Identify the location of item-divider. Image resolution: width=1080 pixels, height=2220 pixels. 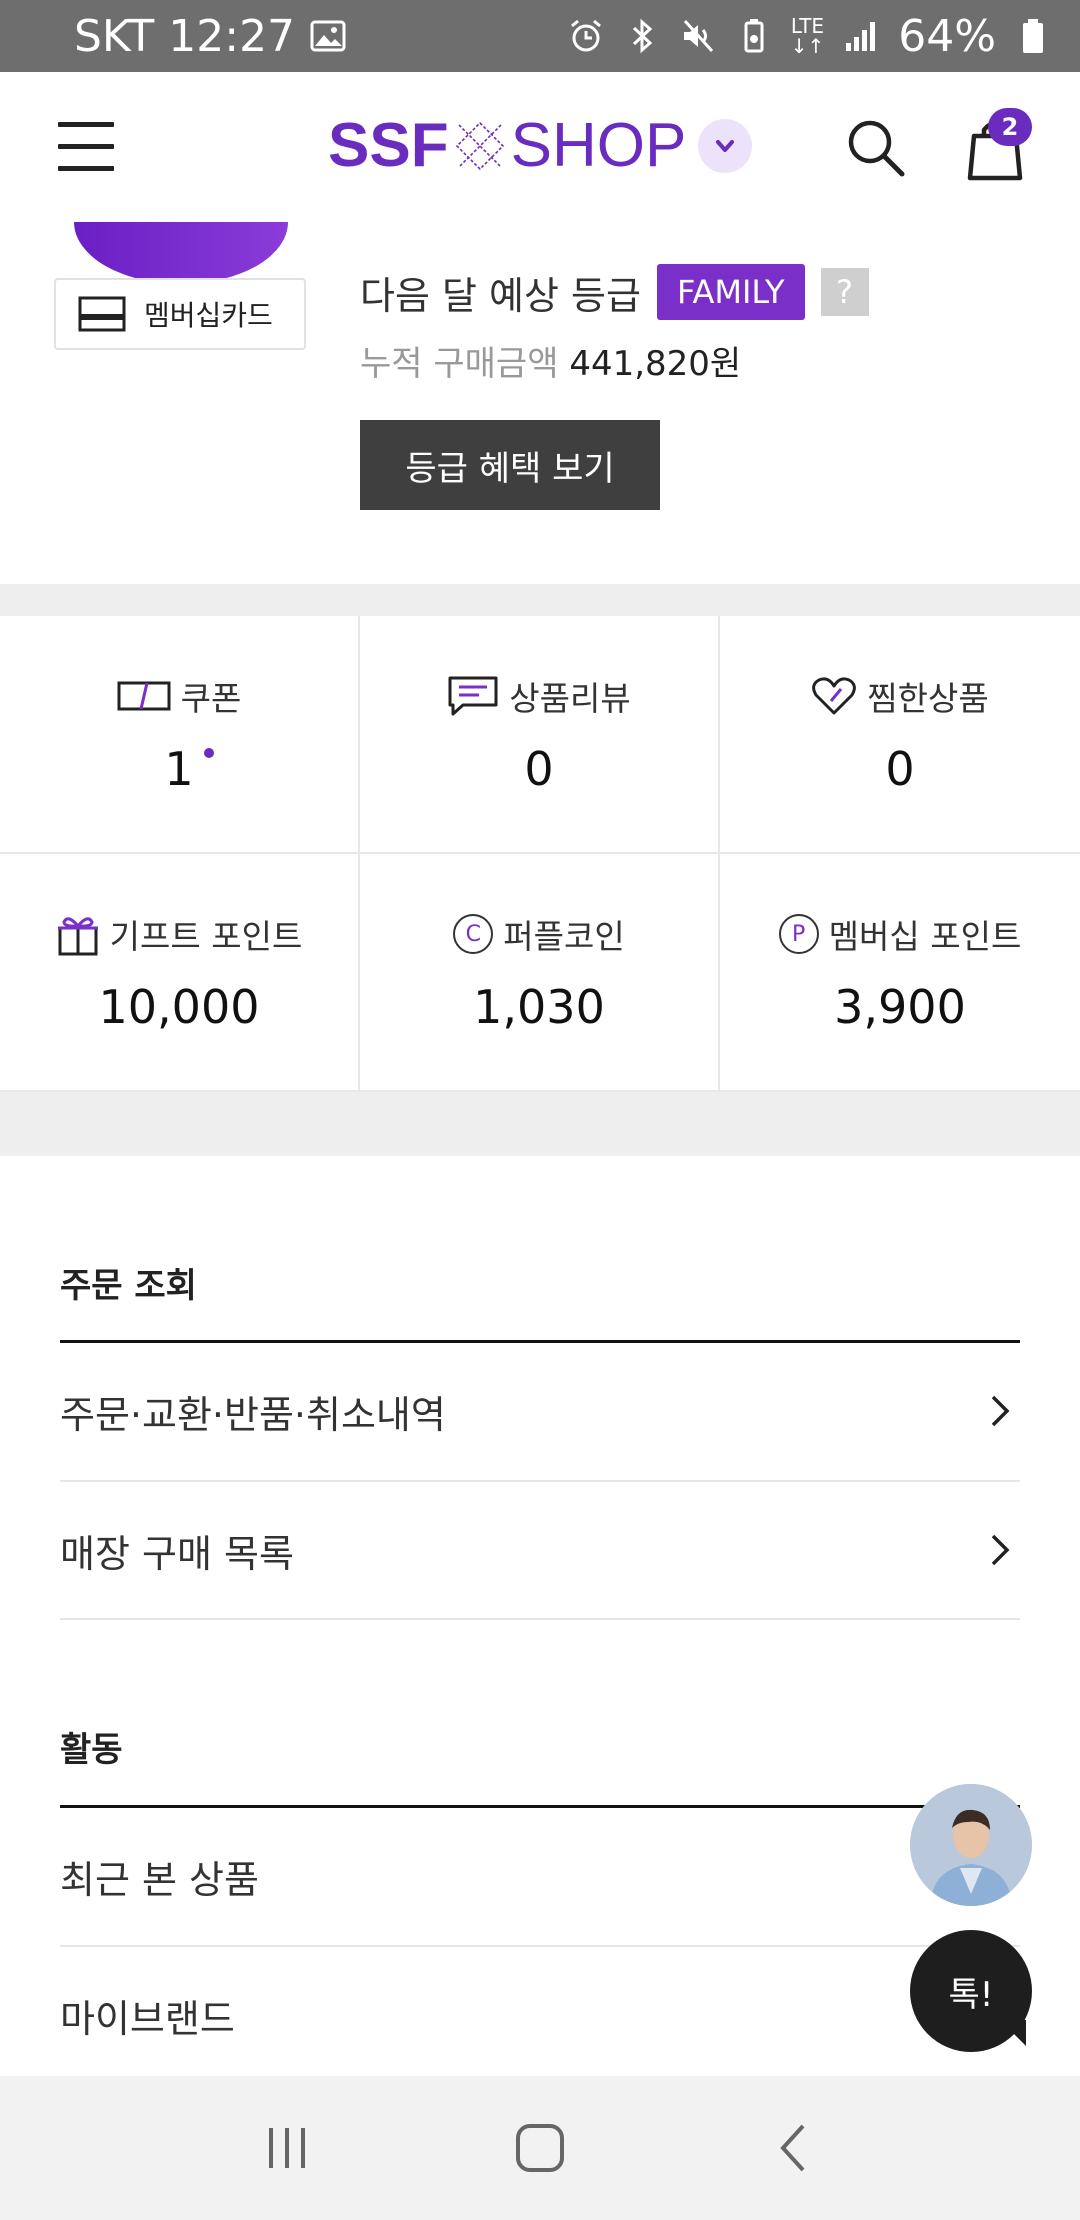
(540, 1619).